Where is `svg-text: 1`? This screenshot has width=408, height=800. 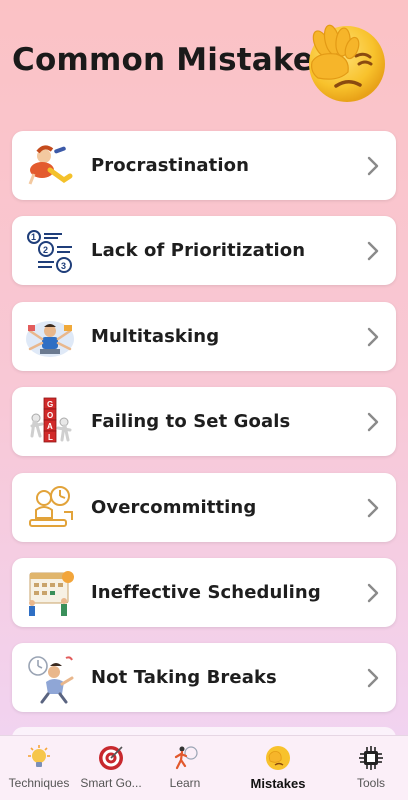
svg-text: 1 is located at coordinates (33, 237).